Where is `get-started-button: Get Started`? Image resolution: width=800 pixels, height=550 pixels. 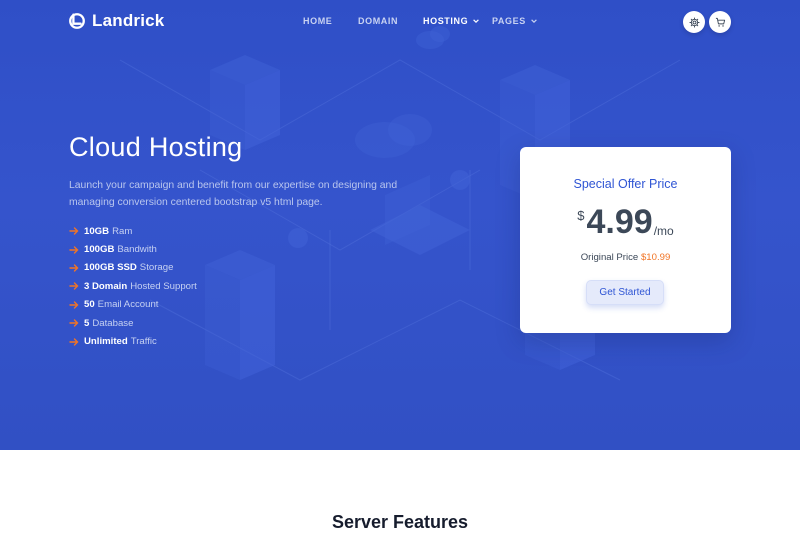
get-started-button: Get Started is located at coordinates (625, 292).